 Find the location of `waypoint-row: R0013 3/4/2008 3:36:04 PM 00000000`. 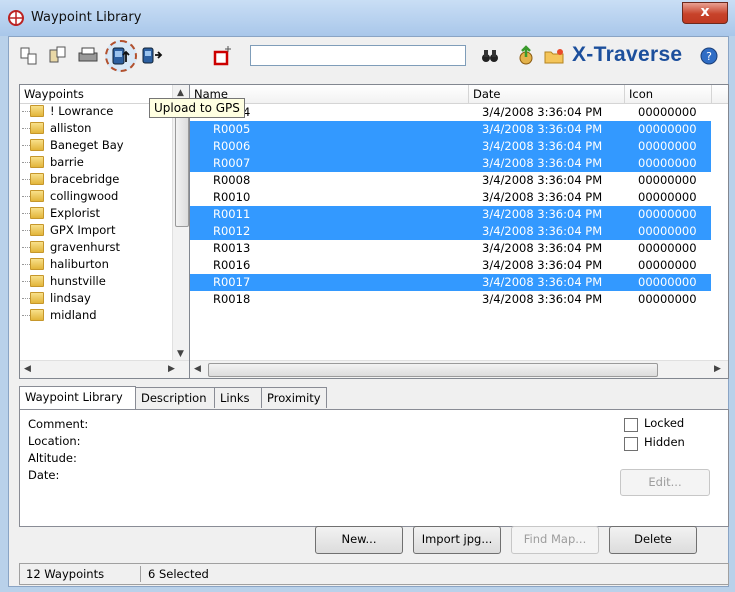

waypoint-row: R0013 3/4/2008 3:36:04 PM 00000000 is located at coordinates (450, 248).